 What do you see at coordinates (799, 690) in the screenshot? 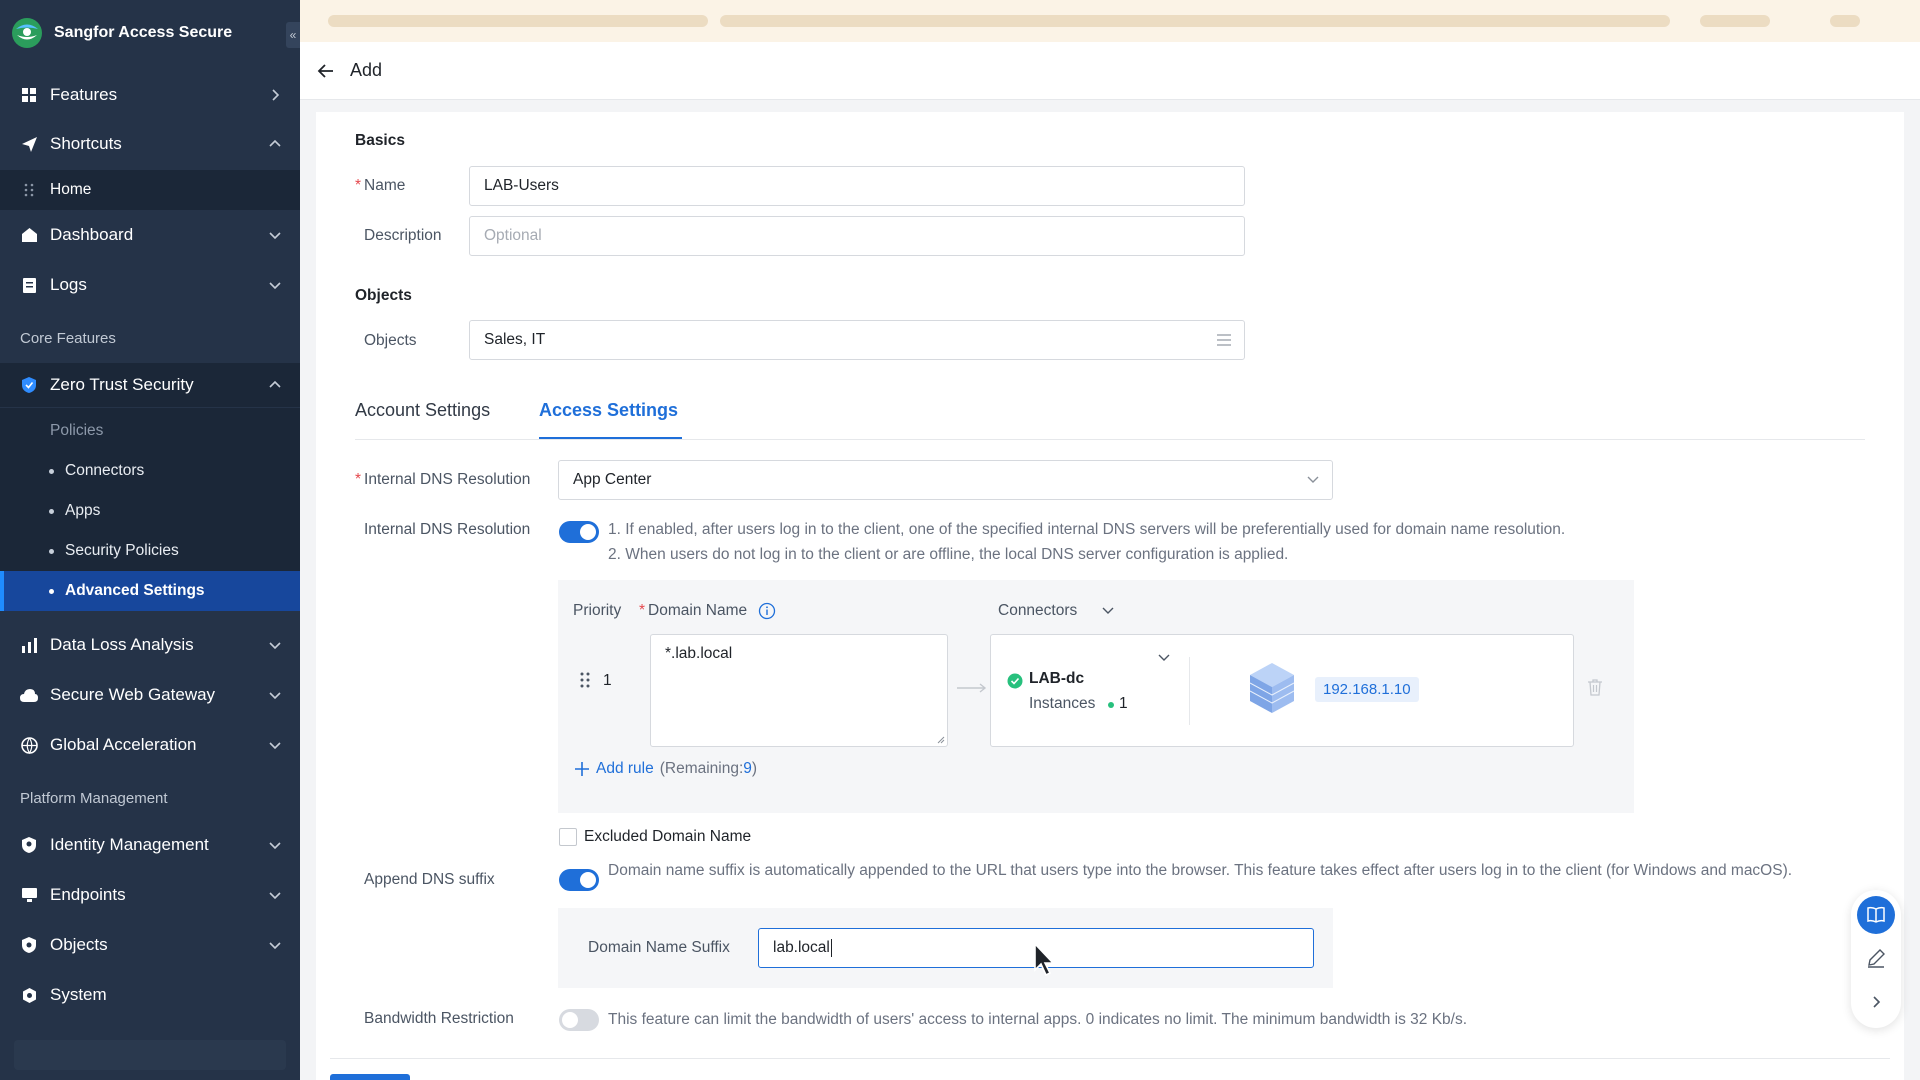
I see `domain-name-textarea: *.lab.local` at bounding box center [799, 690].